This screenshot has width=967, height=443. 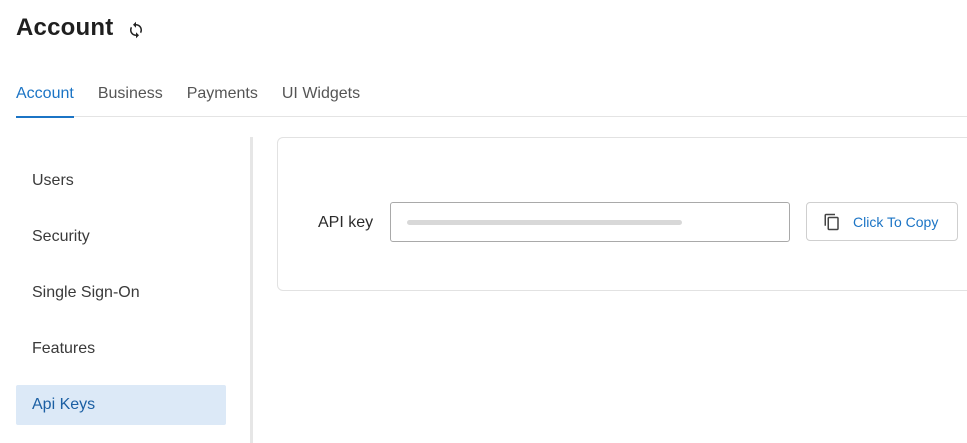 What do you see at coordinates (130, 96) in the screenshot?
I see `tab-business: Business` at bounding box center [130, 96].